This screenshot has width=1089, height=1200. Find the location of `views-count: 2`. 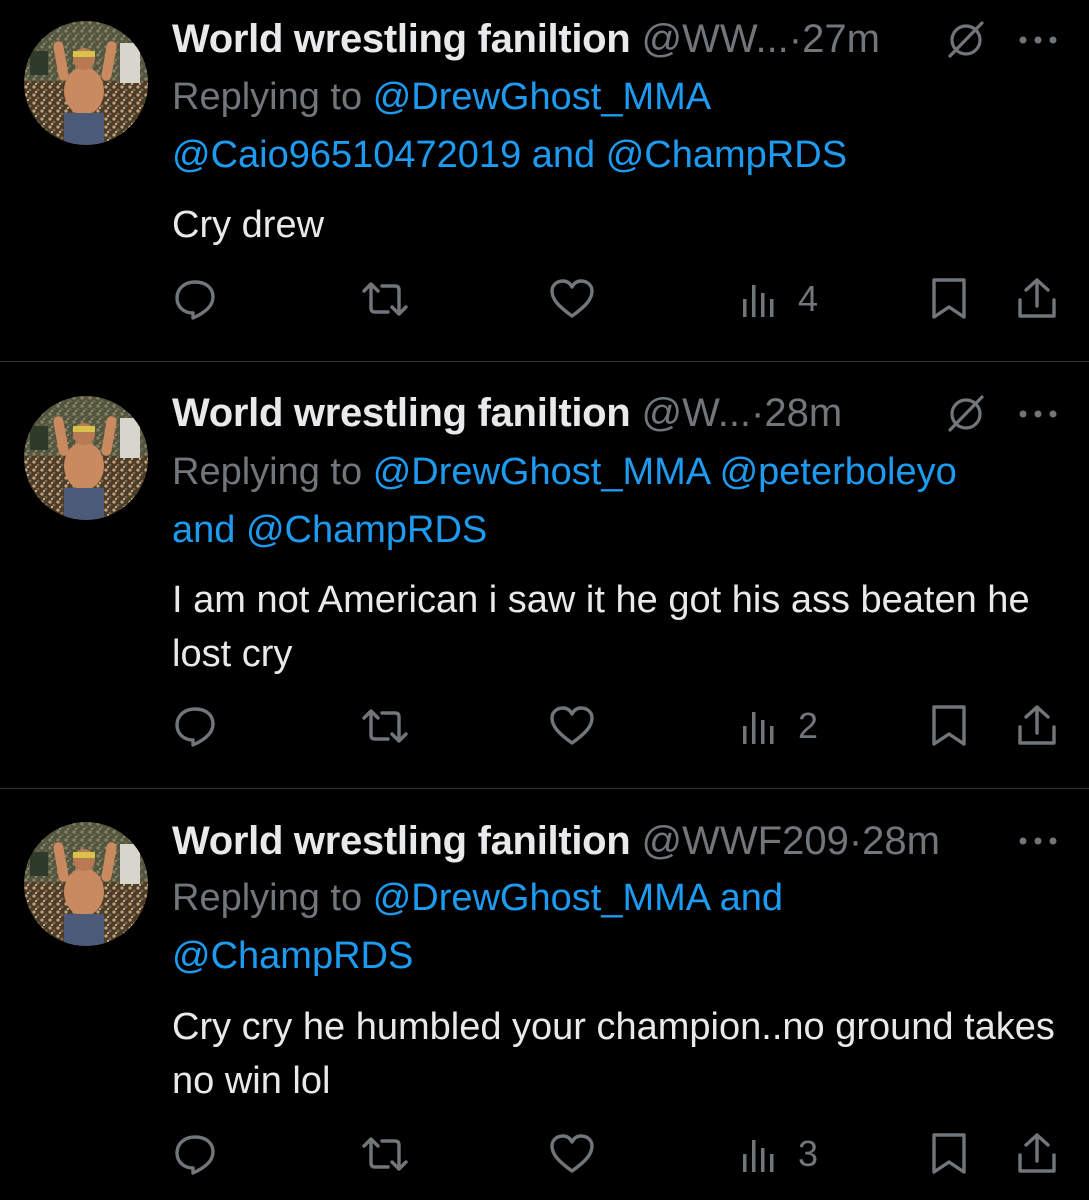

views-count: 2 is located at coordinates (808, 725).